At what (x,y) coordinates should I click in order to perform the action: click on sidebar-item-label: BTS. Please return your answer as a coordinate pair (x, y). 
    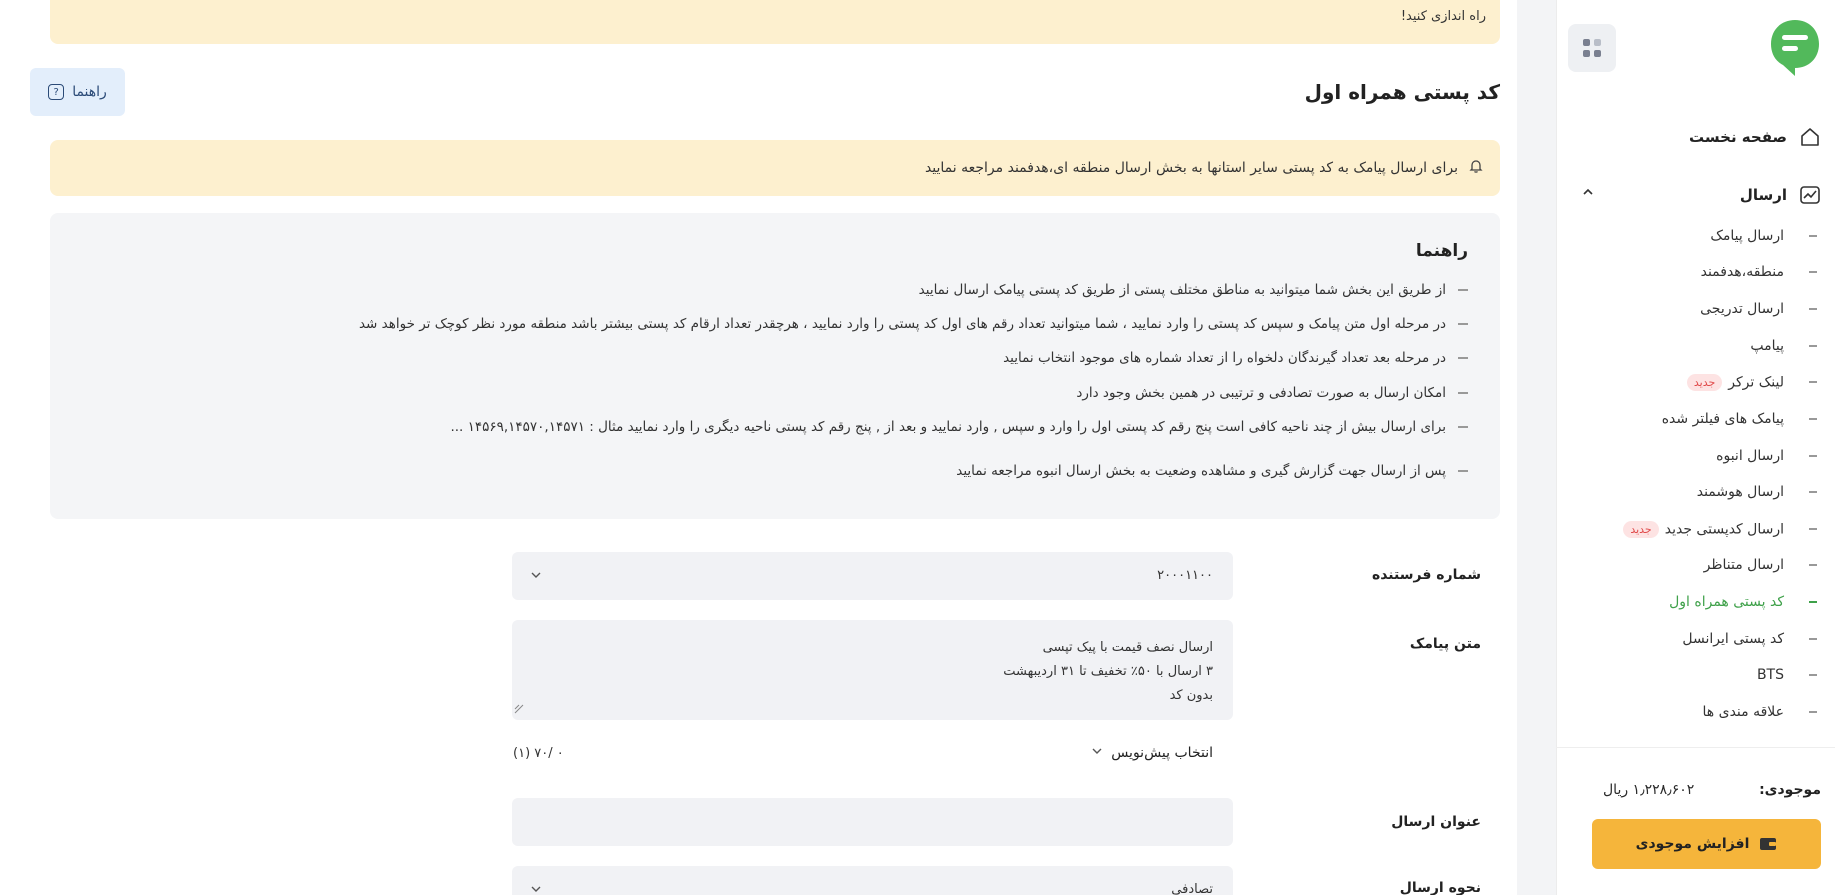
    Looking at the image, I should click on (1770, 675).